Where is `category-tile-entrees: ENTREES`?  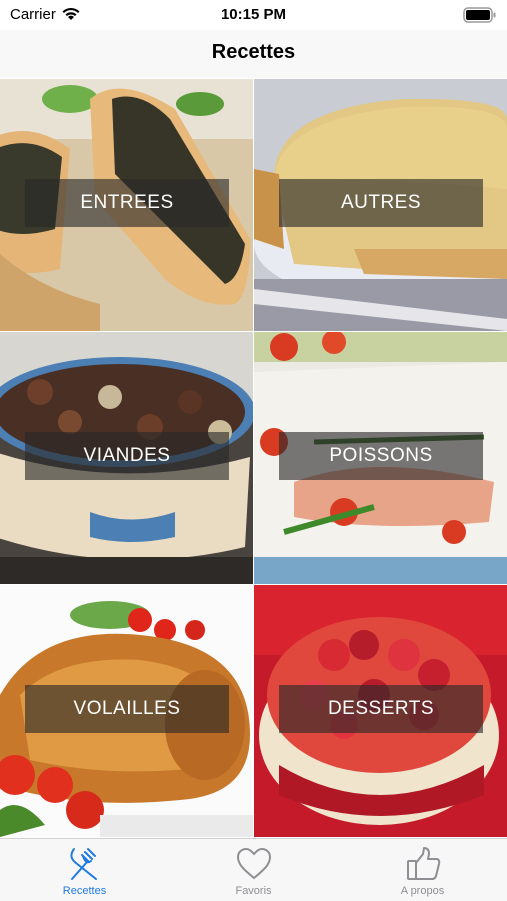 category-tile-entrees: ENTREES is located at coordinates (126, 205).